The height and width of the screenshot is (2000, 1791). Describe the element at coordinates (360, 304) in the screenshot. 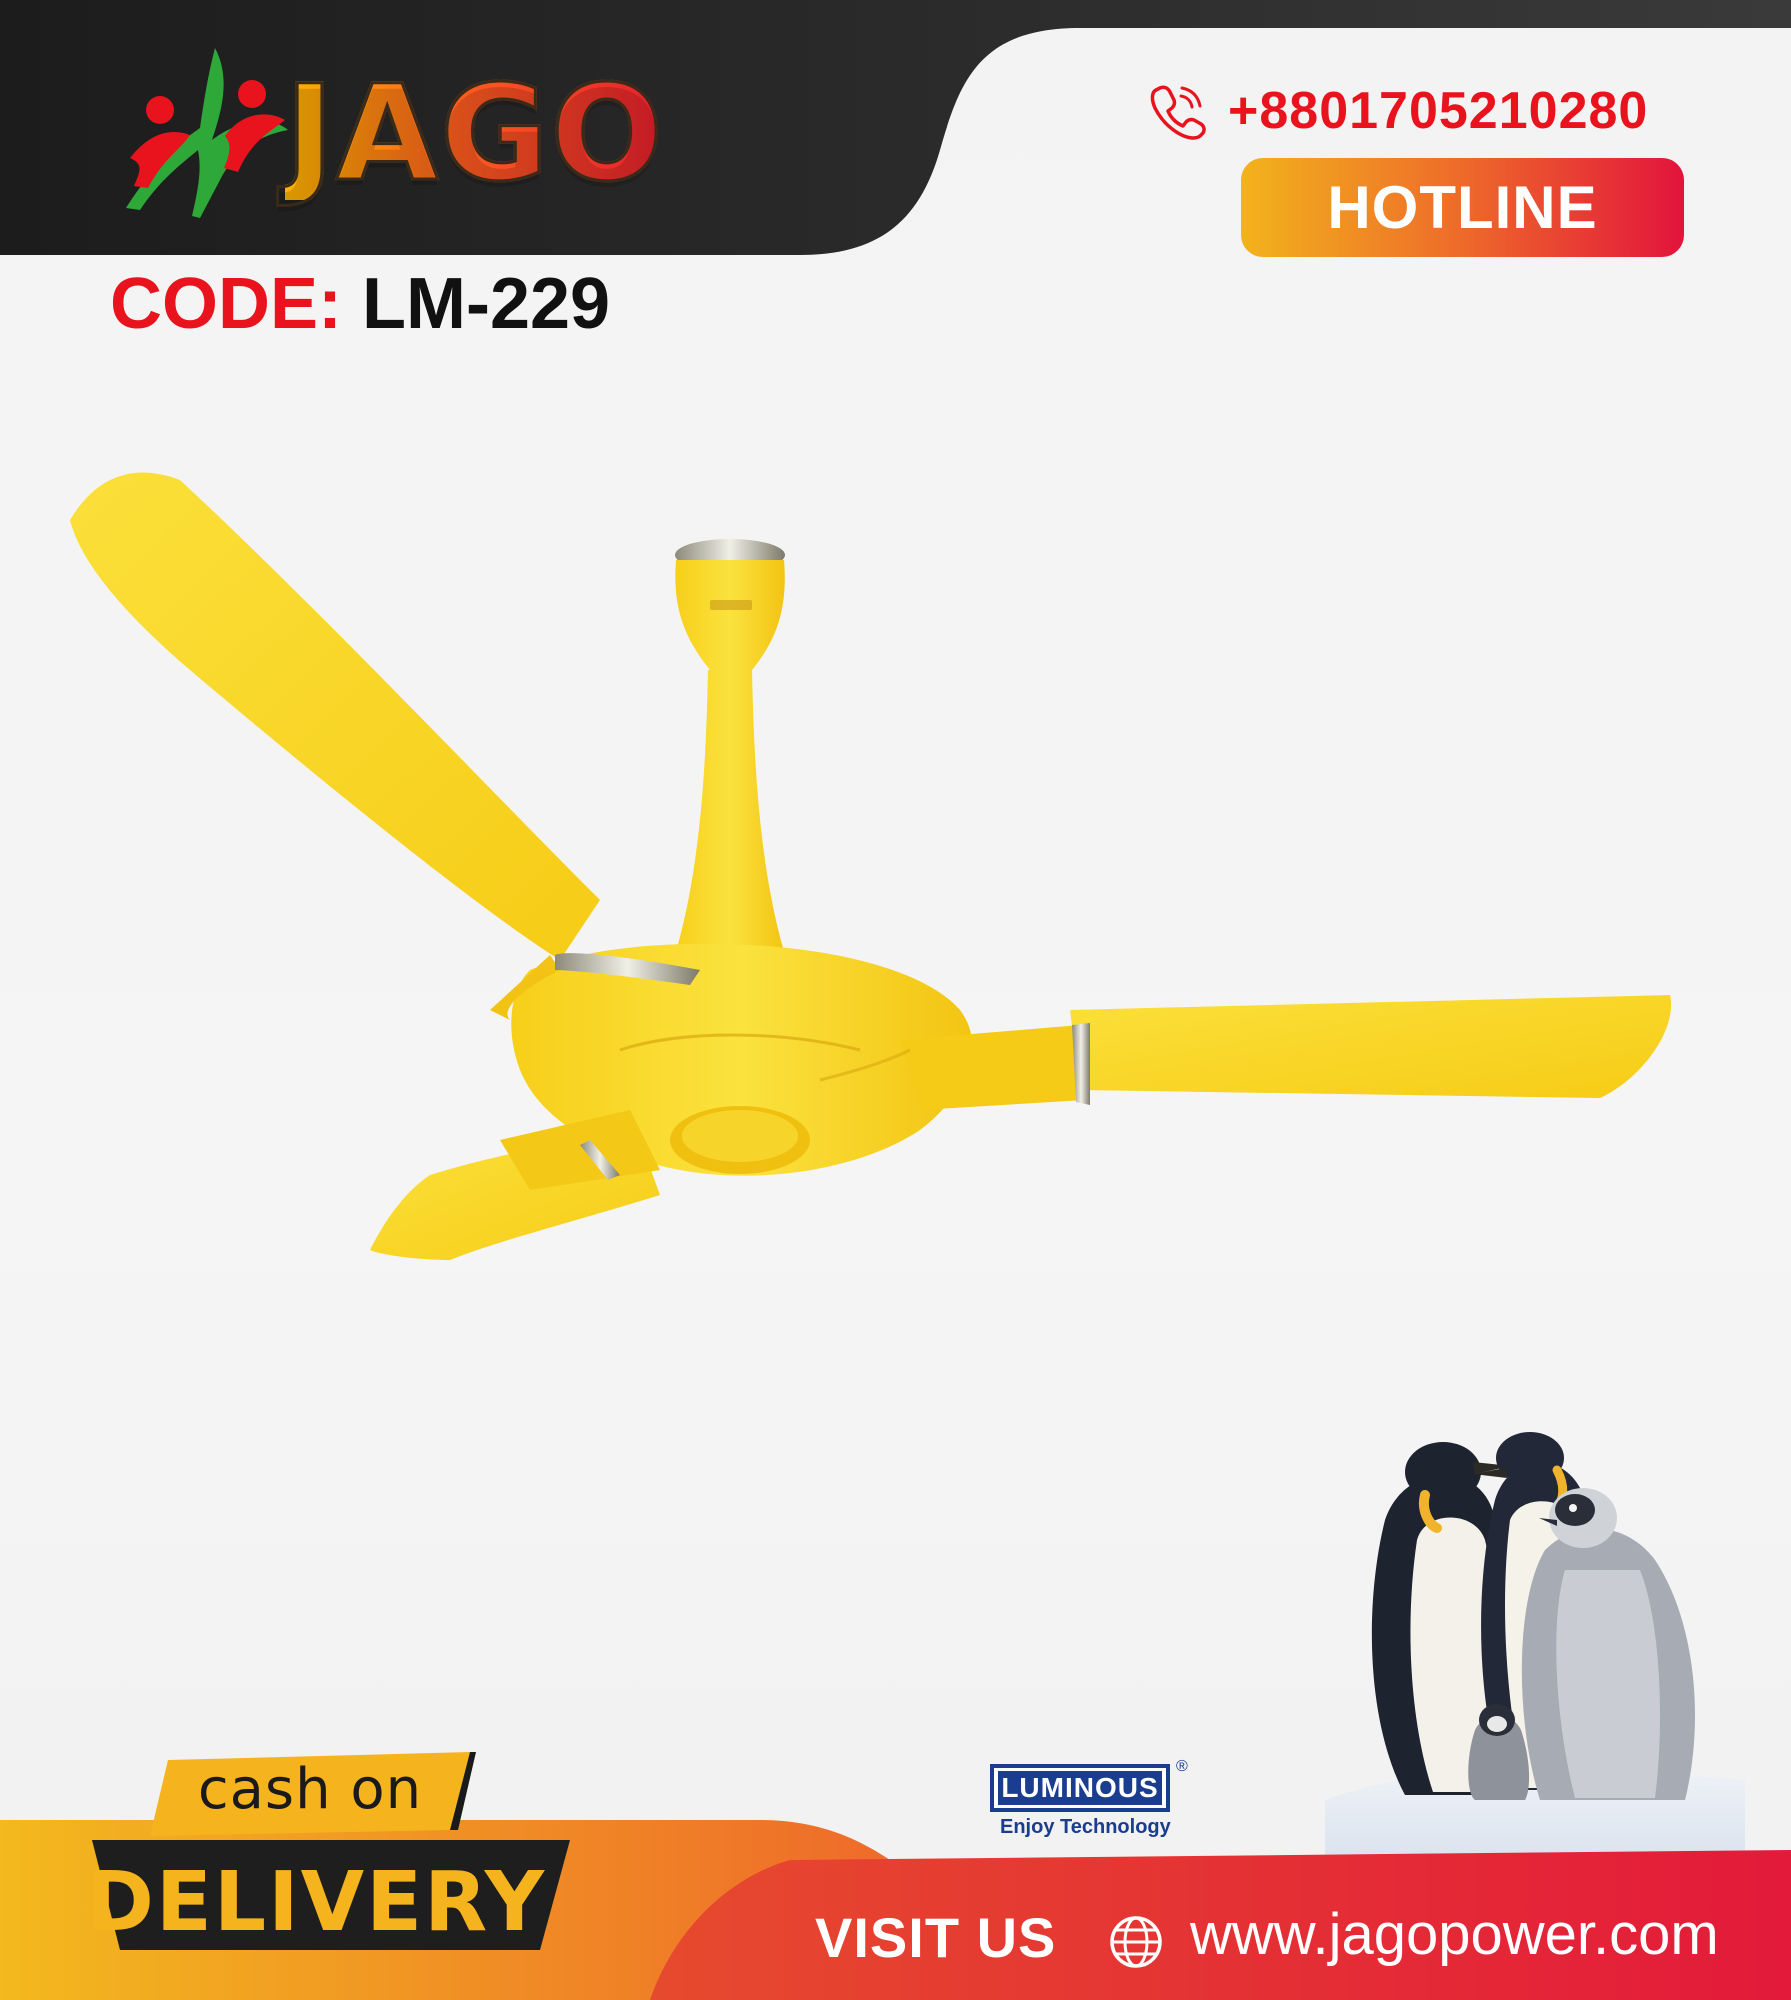

I see `product-code: CODE: LM-229` at that location.